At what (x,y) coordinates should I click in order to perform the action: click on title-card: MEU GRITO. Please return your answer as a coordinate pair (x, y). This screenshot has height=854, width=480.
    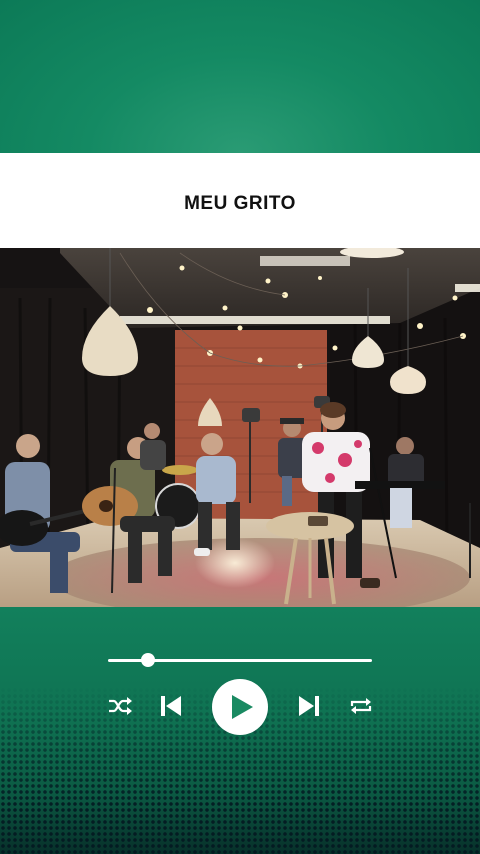
    Looking at the image, I should click on (240, 200).